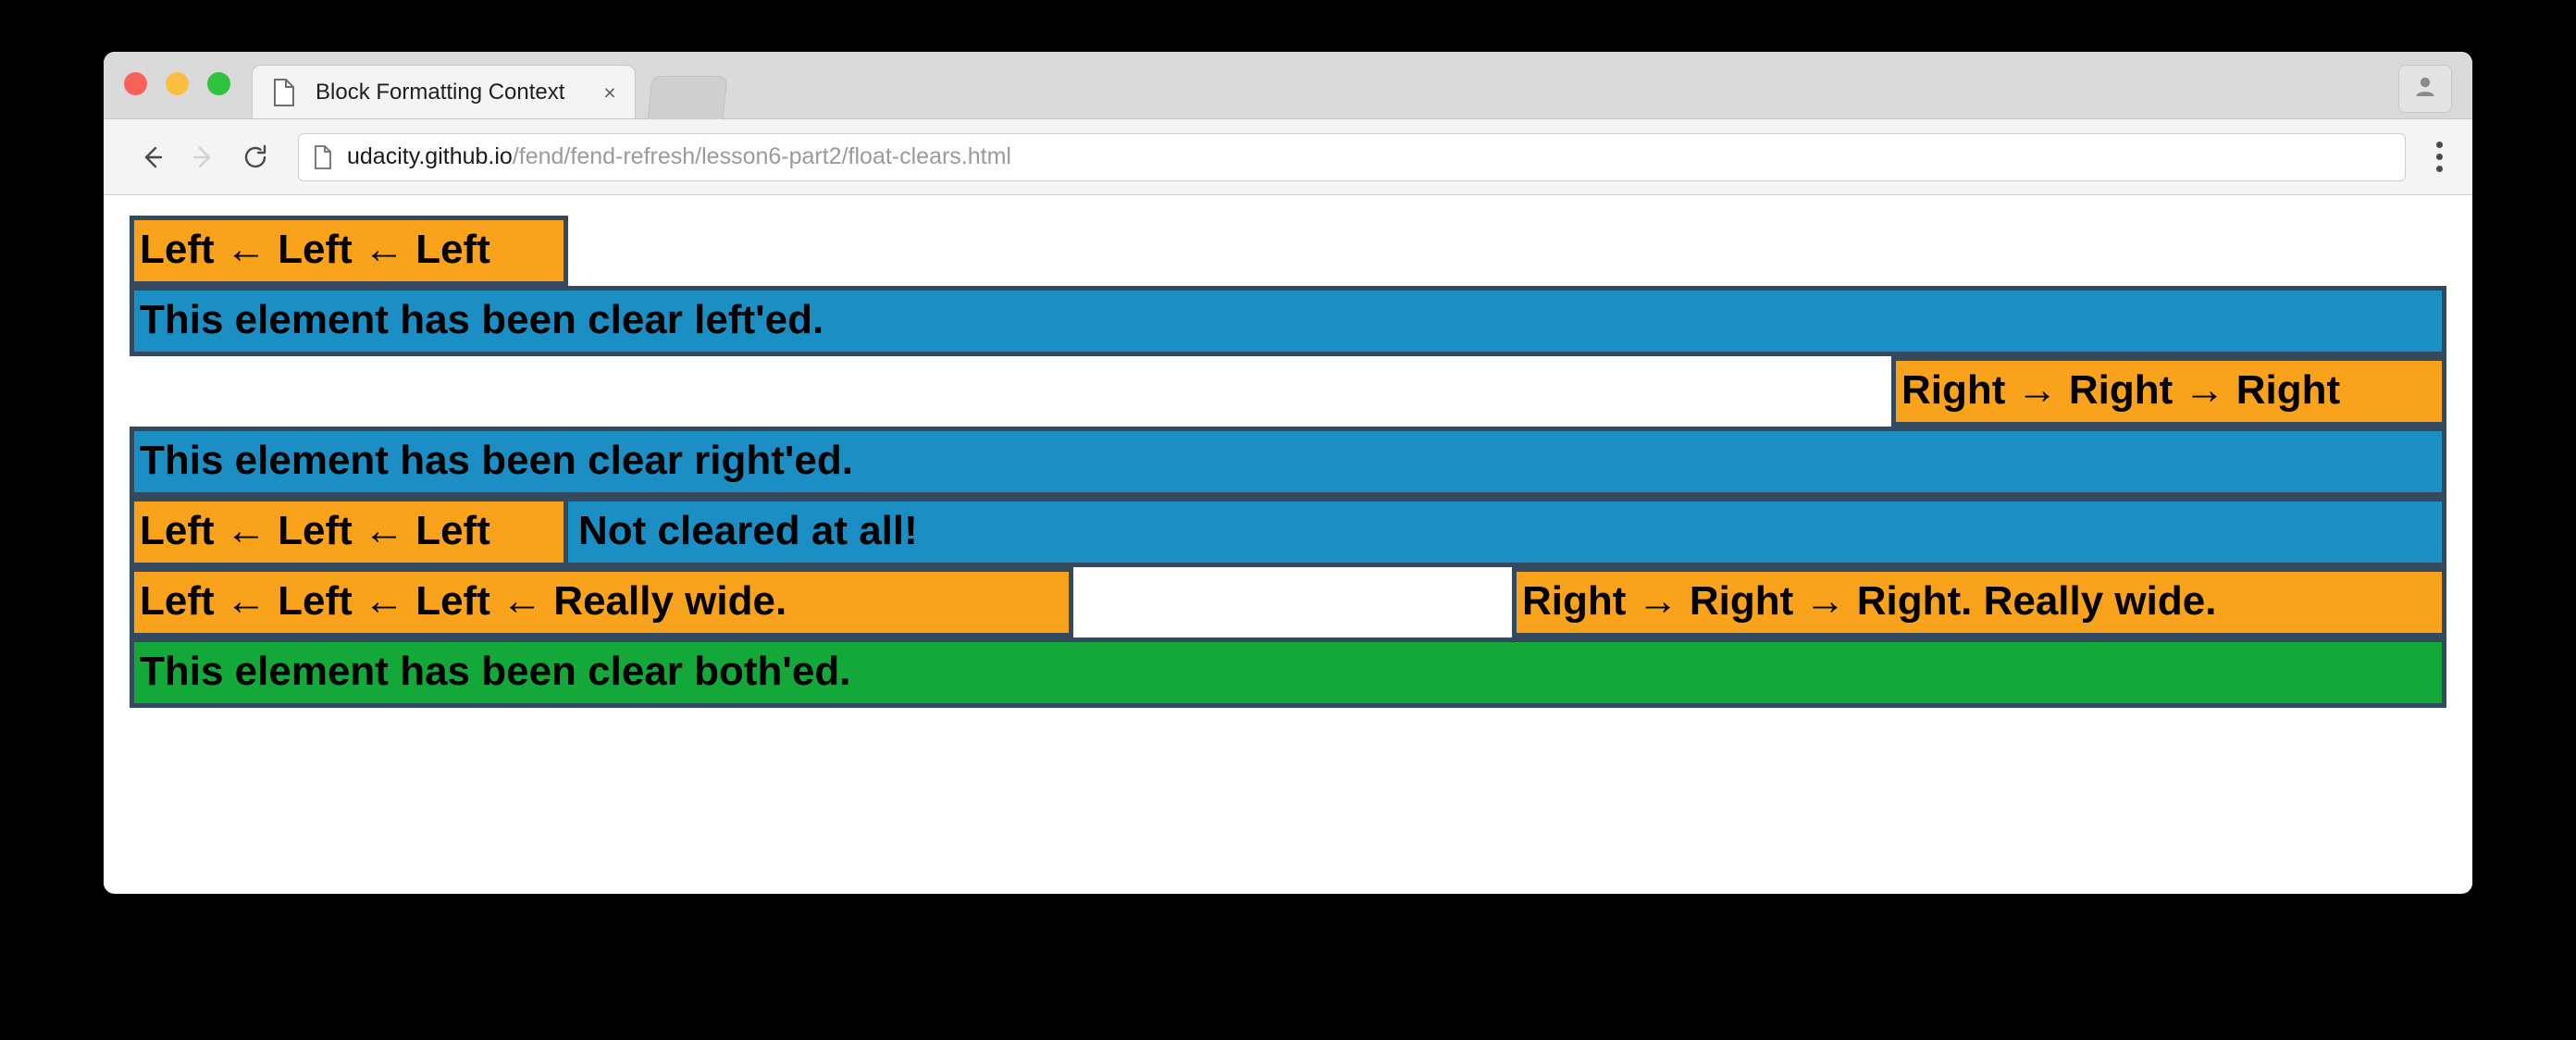  I want to click on page-info-icon, so click(323, 156).